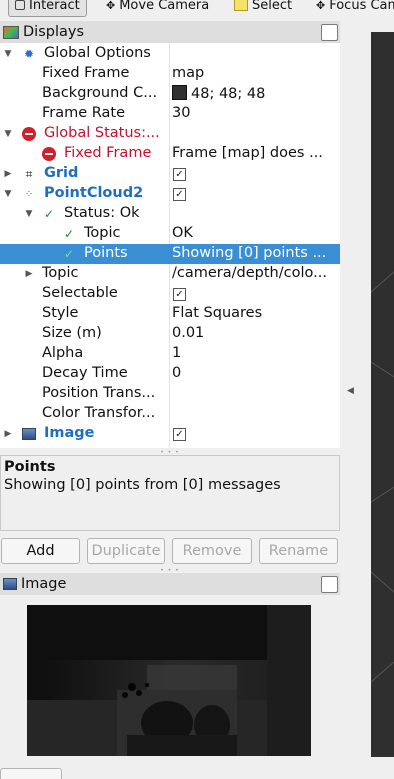 The height and width of the screenshot is (779, 394). Describe the element at coordinates (179, 294) in the screenshot. I see `selectable-checkbox: ✓` at that location.